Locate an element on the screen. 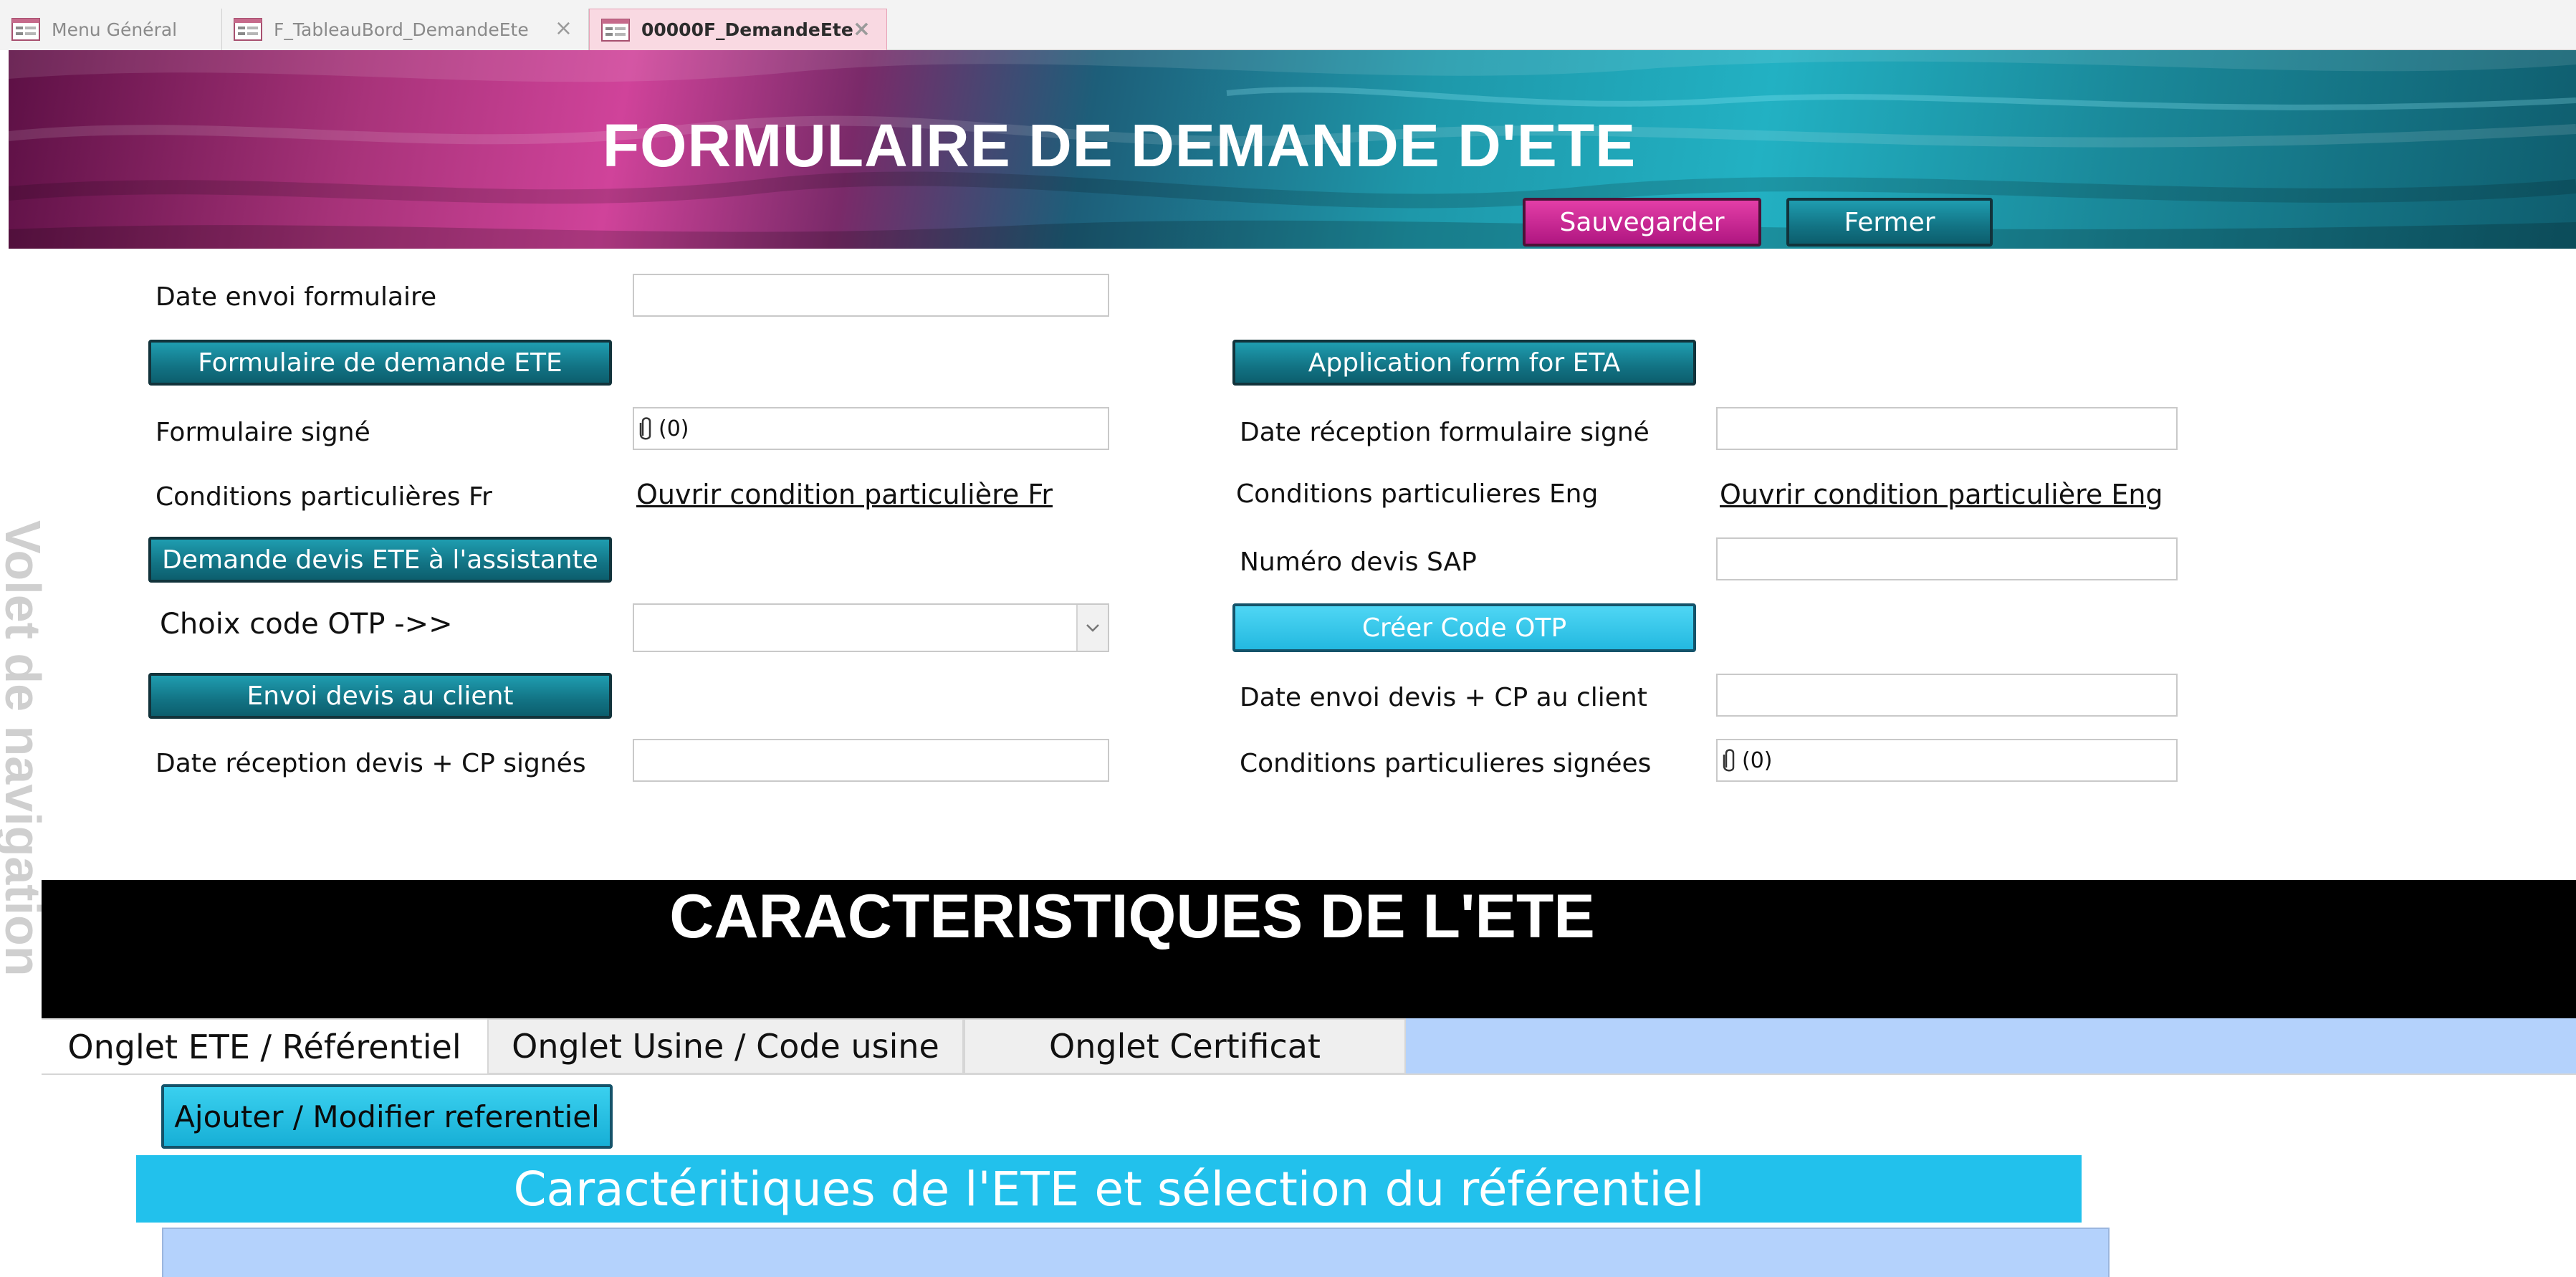 The height and width of the screenshot is (1277, 2576). date-envoi-devis-field is located at coordinates (1947, 695).